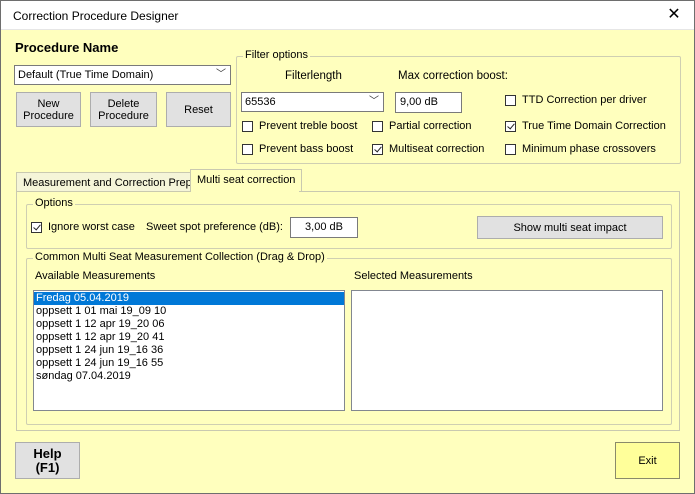 The image size is (695, 494). Describe the element at coordinates (589, 149) in the screenshot. I see `min-phase-label: Minimum phase crossovers` at that location.